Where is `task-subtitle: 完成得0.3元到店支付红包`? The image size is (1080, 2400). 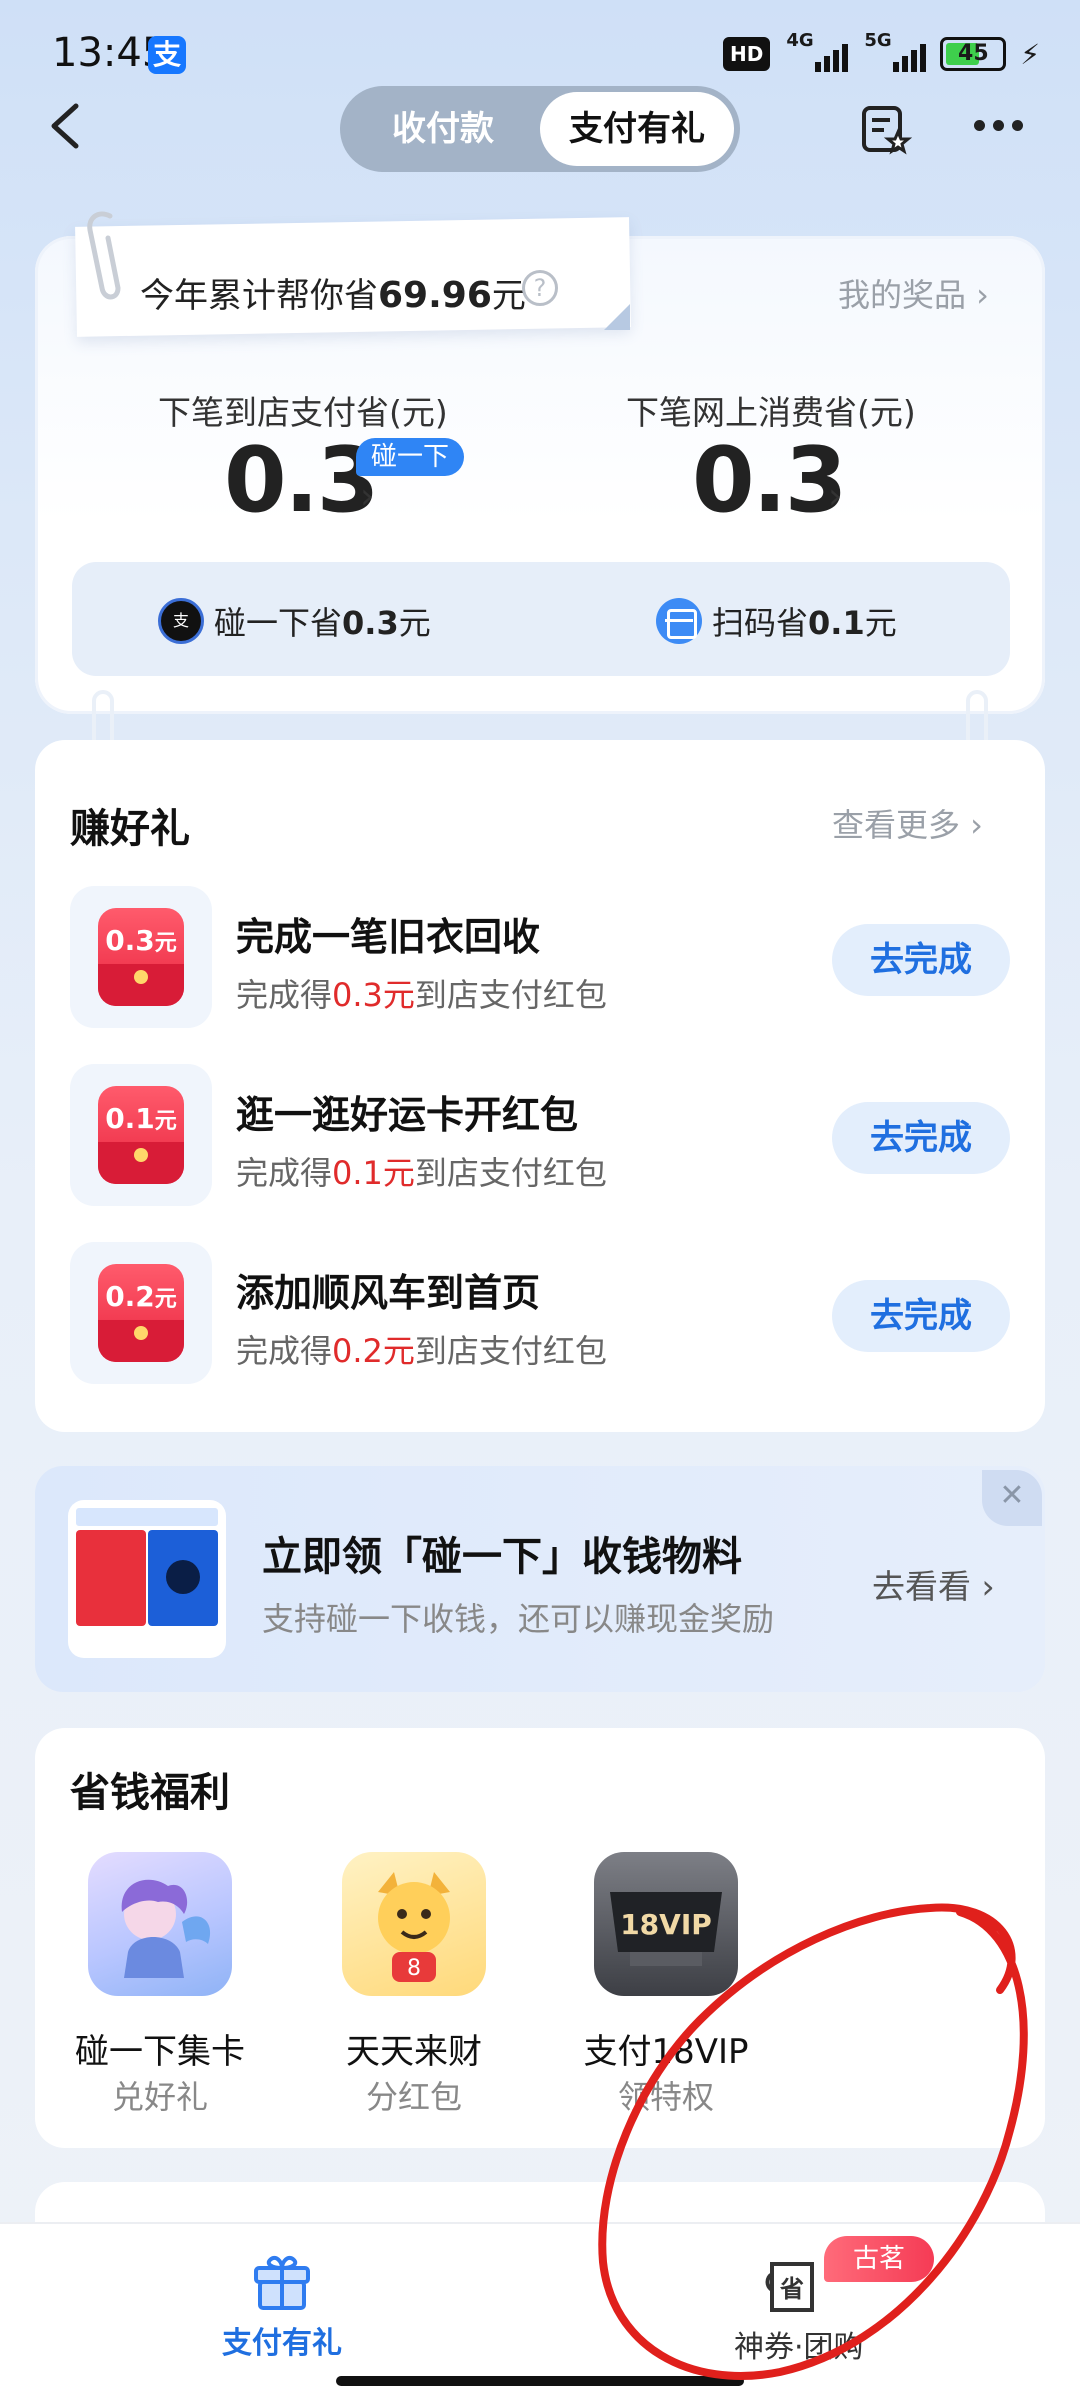
task-subtitle: 完成得0.3元到店支付红包 is located at coordinates (421, 995).